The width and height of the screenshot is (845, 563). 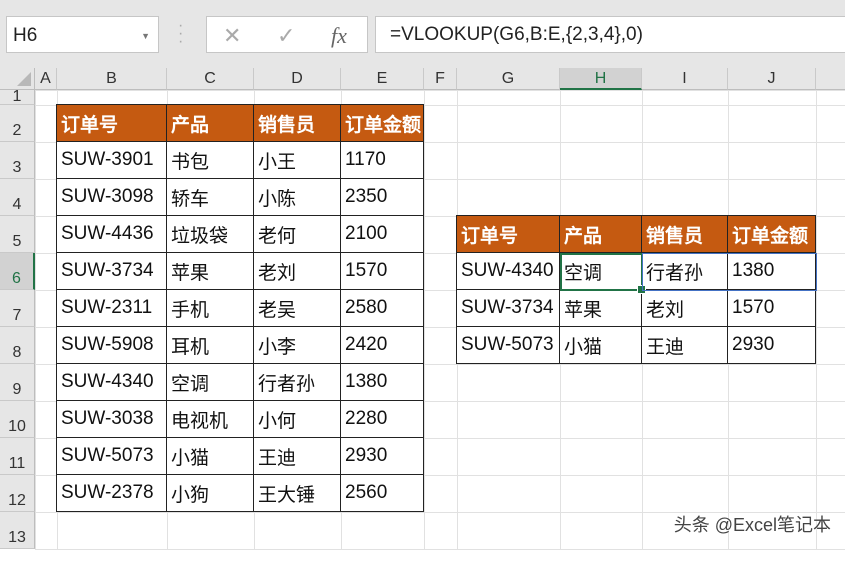 What do you see at coordinates (297, 79) in the screenshot?
I see `column-header-D: D` at bounding box center [297, 79].